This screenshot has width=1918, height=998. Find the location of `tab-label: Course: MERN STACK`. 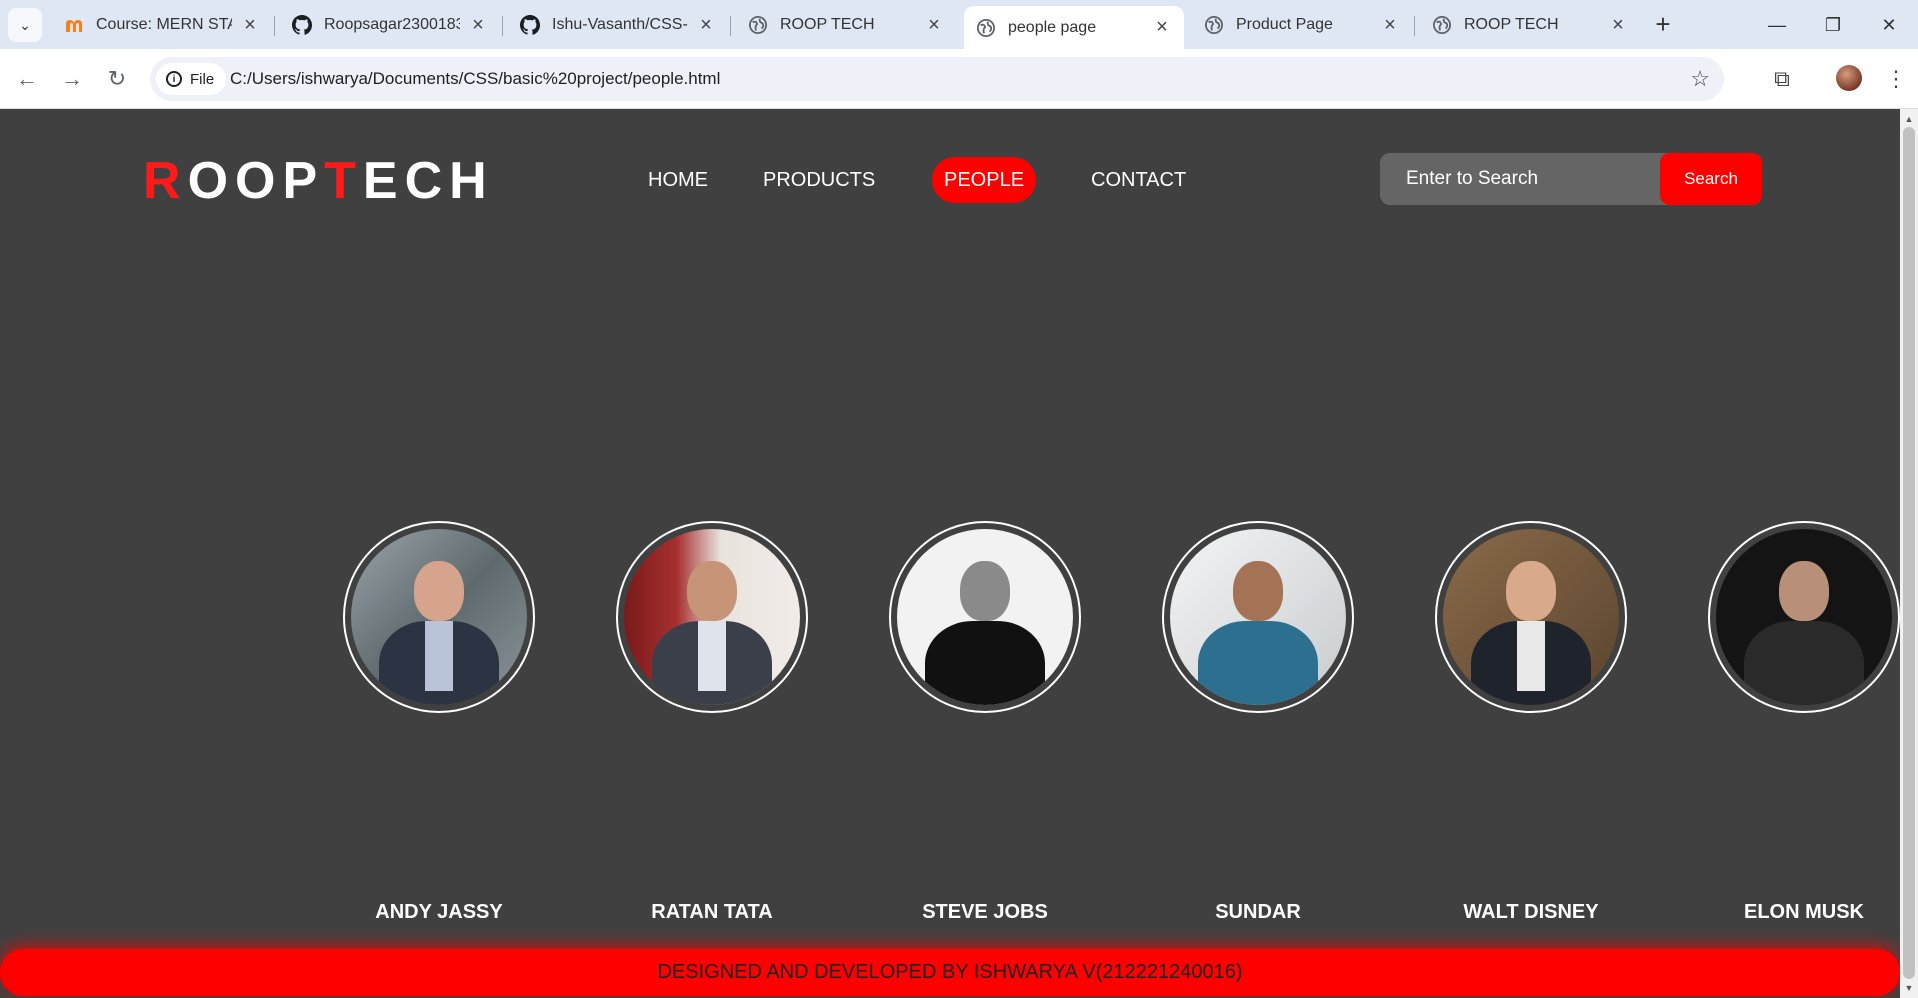

tab-label: Course: MERN STACK is located at coordinates (164, 24).